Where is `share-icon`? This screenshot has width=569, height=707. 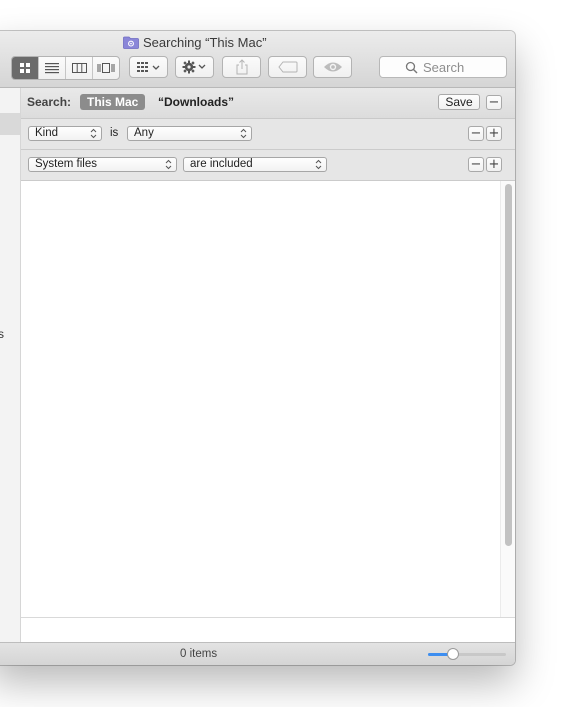
share-icon is located at coordinates (241, 67).